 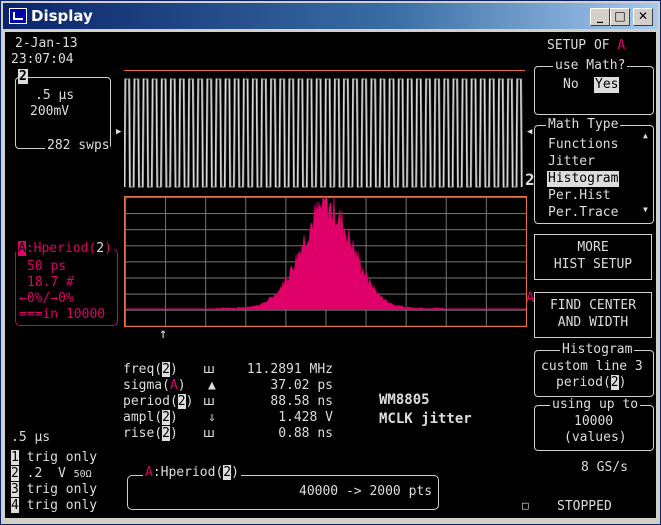 I want to click on more-hist-setup-button: MORE HIST SETUP, so click(x=593, y=257).